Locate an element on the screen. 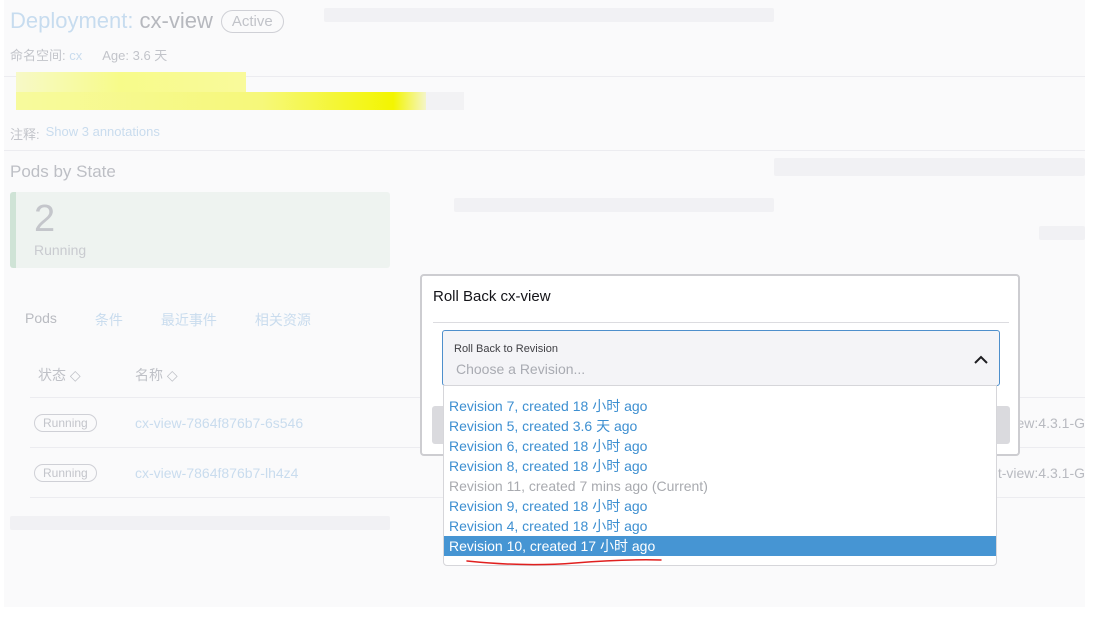 The height and width of the screenshot is (622, 1097). page-header: Deployment: cx-view Active is located at coordinates (147, 21).